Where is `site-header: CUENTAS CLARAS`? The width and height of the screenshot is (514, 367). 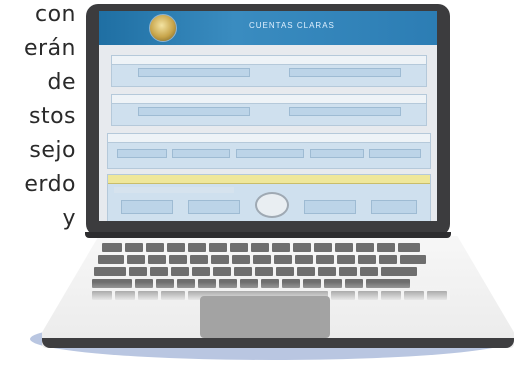
site-header: CUENTAS CLARAS is located at coordinates (268, 28).